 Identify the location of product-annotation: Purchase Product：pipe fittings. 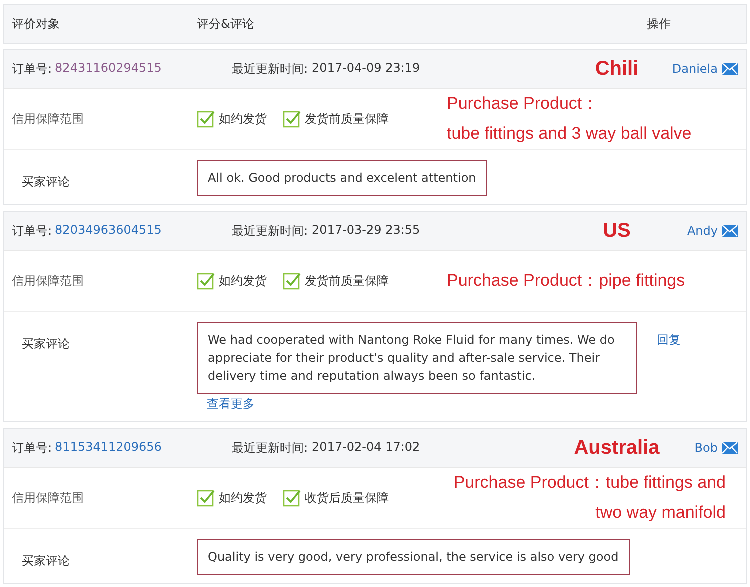
(566, 281).